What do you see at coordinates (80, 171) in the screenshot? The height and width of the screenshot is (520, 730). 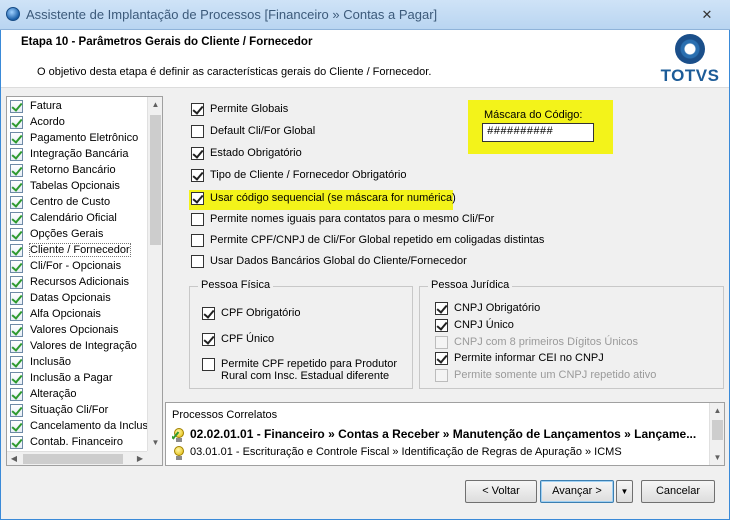 I see `sidebar-step-item: Retorno Bancário` at bounding box center [80, 171].